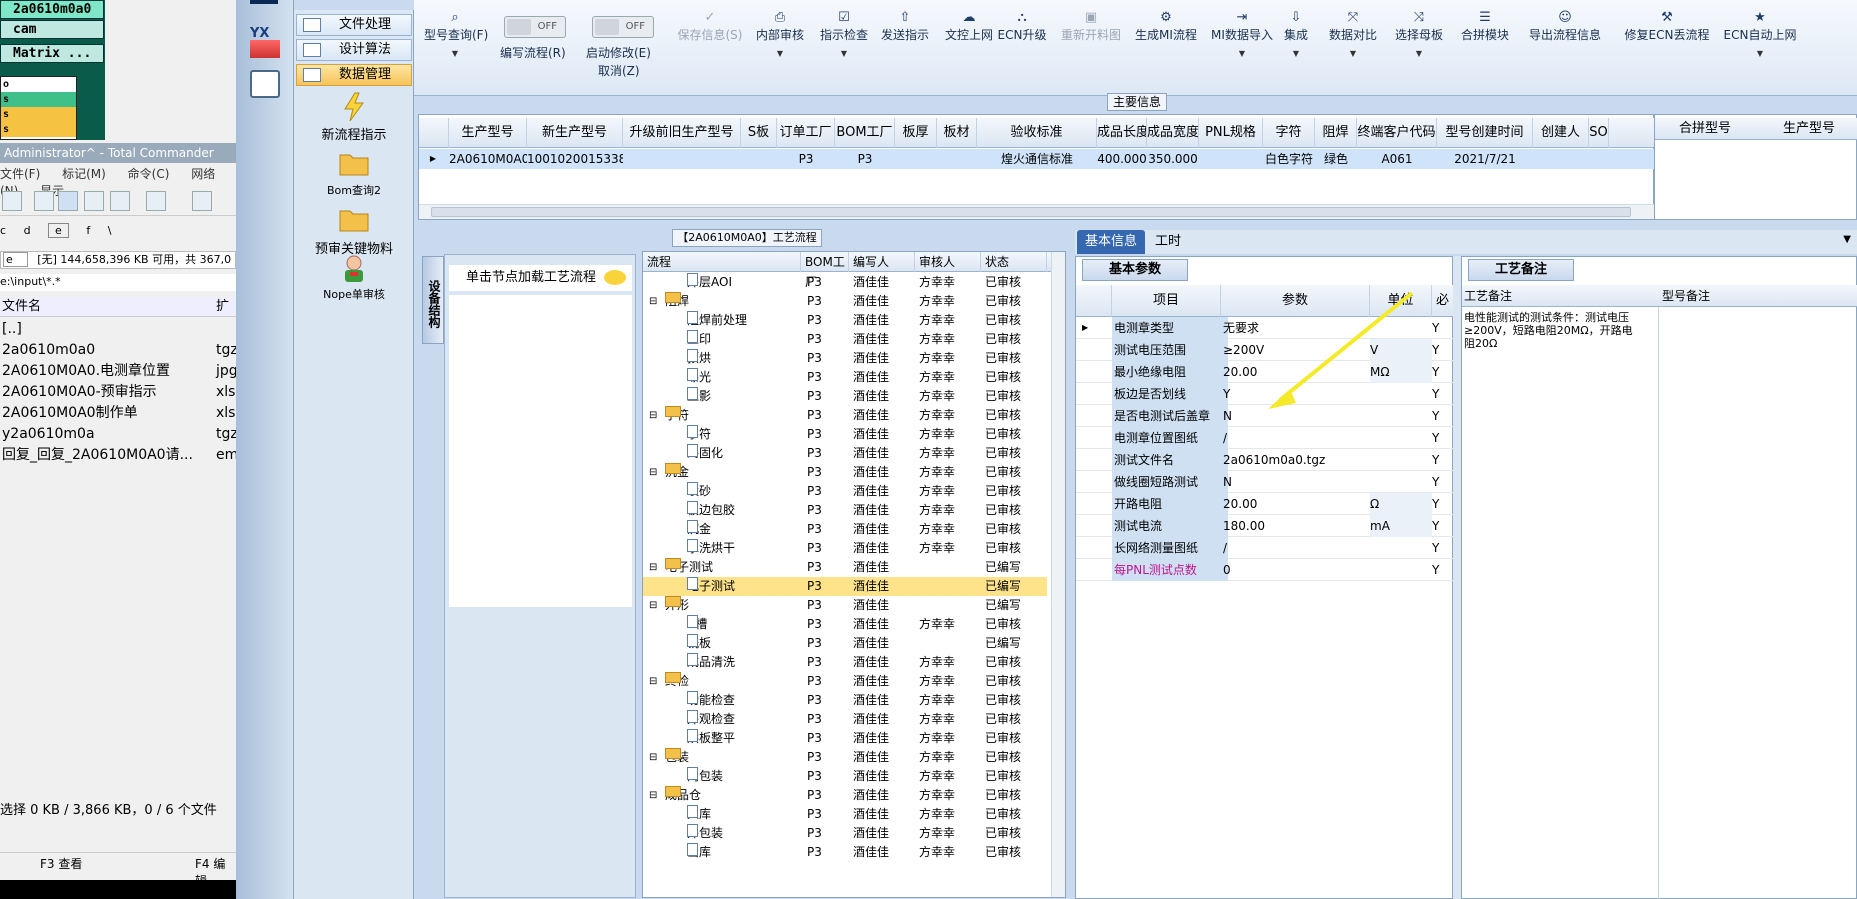 This screenshot has height=899, width=1857. I want to click on nav-item-bom-query: Bom查询2, so click(354, 174).